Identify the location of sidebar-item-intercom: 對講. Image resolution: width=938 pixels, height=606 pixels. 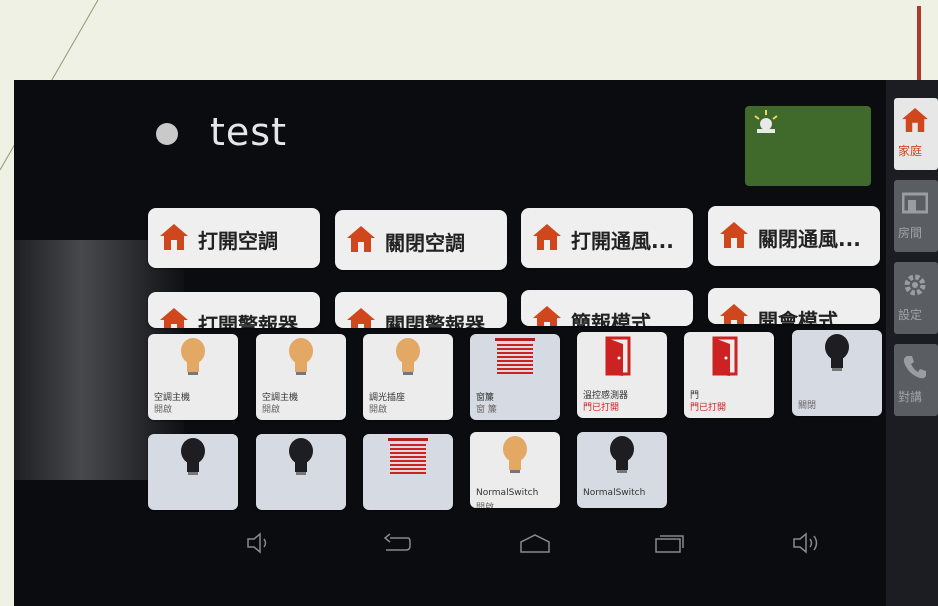
(916, 380).